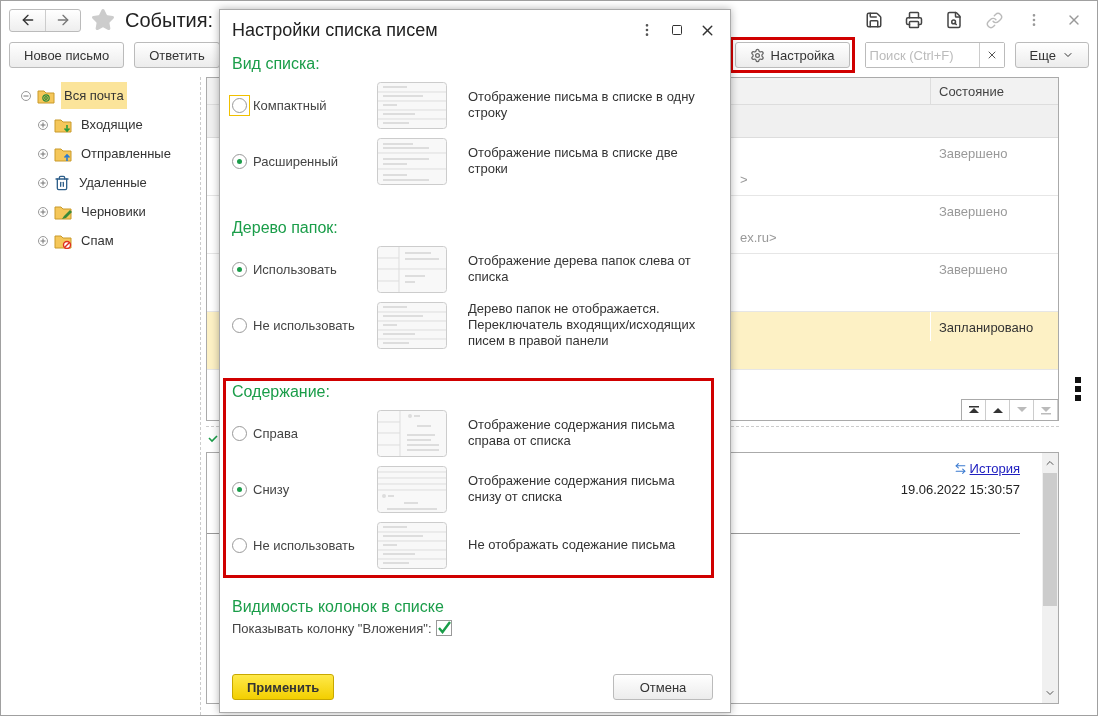  What do you see at coordinates (283, 687) in the screenshot?
I see `apply-button: Применить` at bounding box center [283, 687].